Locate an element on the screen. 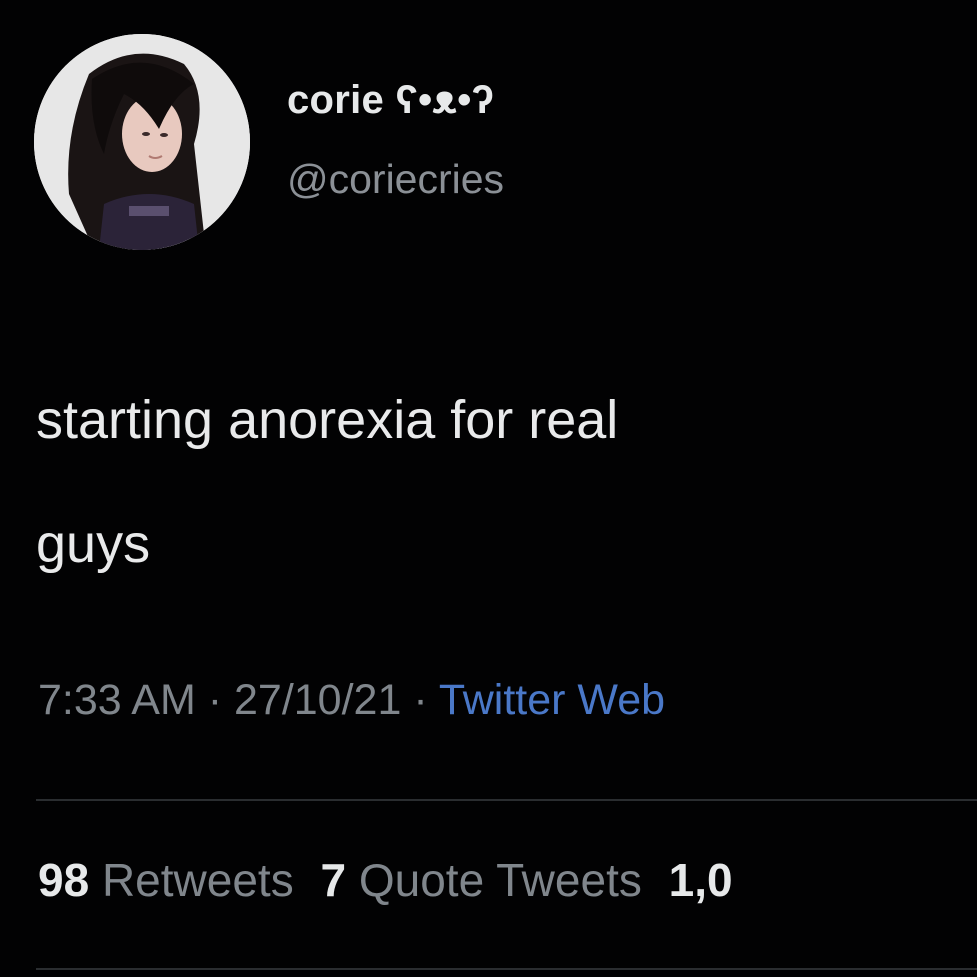  retweets-label: Retweets is located at coordinates (197, 880).